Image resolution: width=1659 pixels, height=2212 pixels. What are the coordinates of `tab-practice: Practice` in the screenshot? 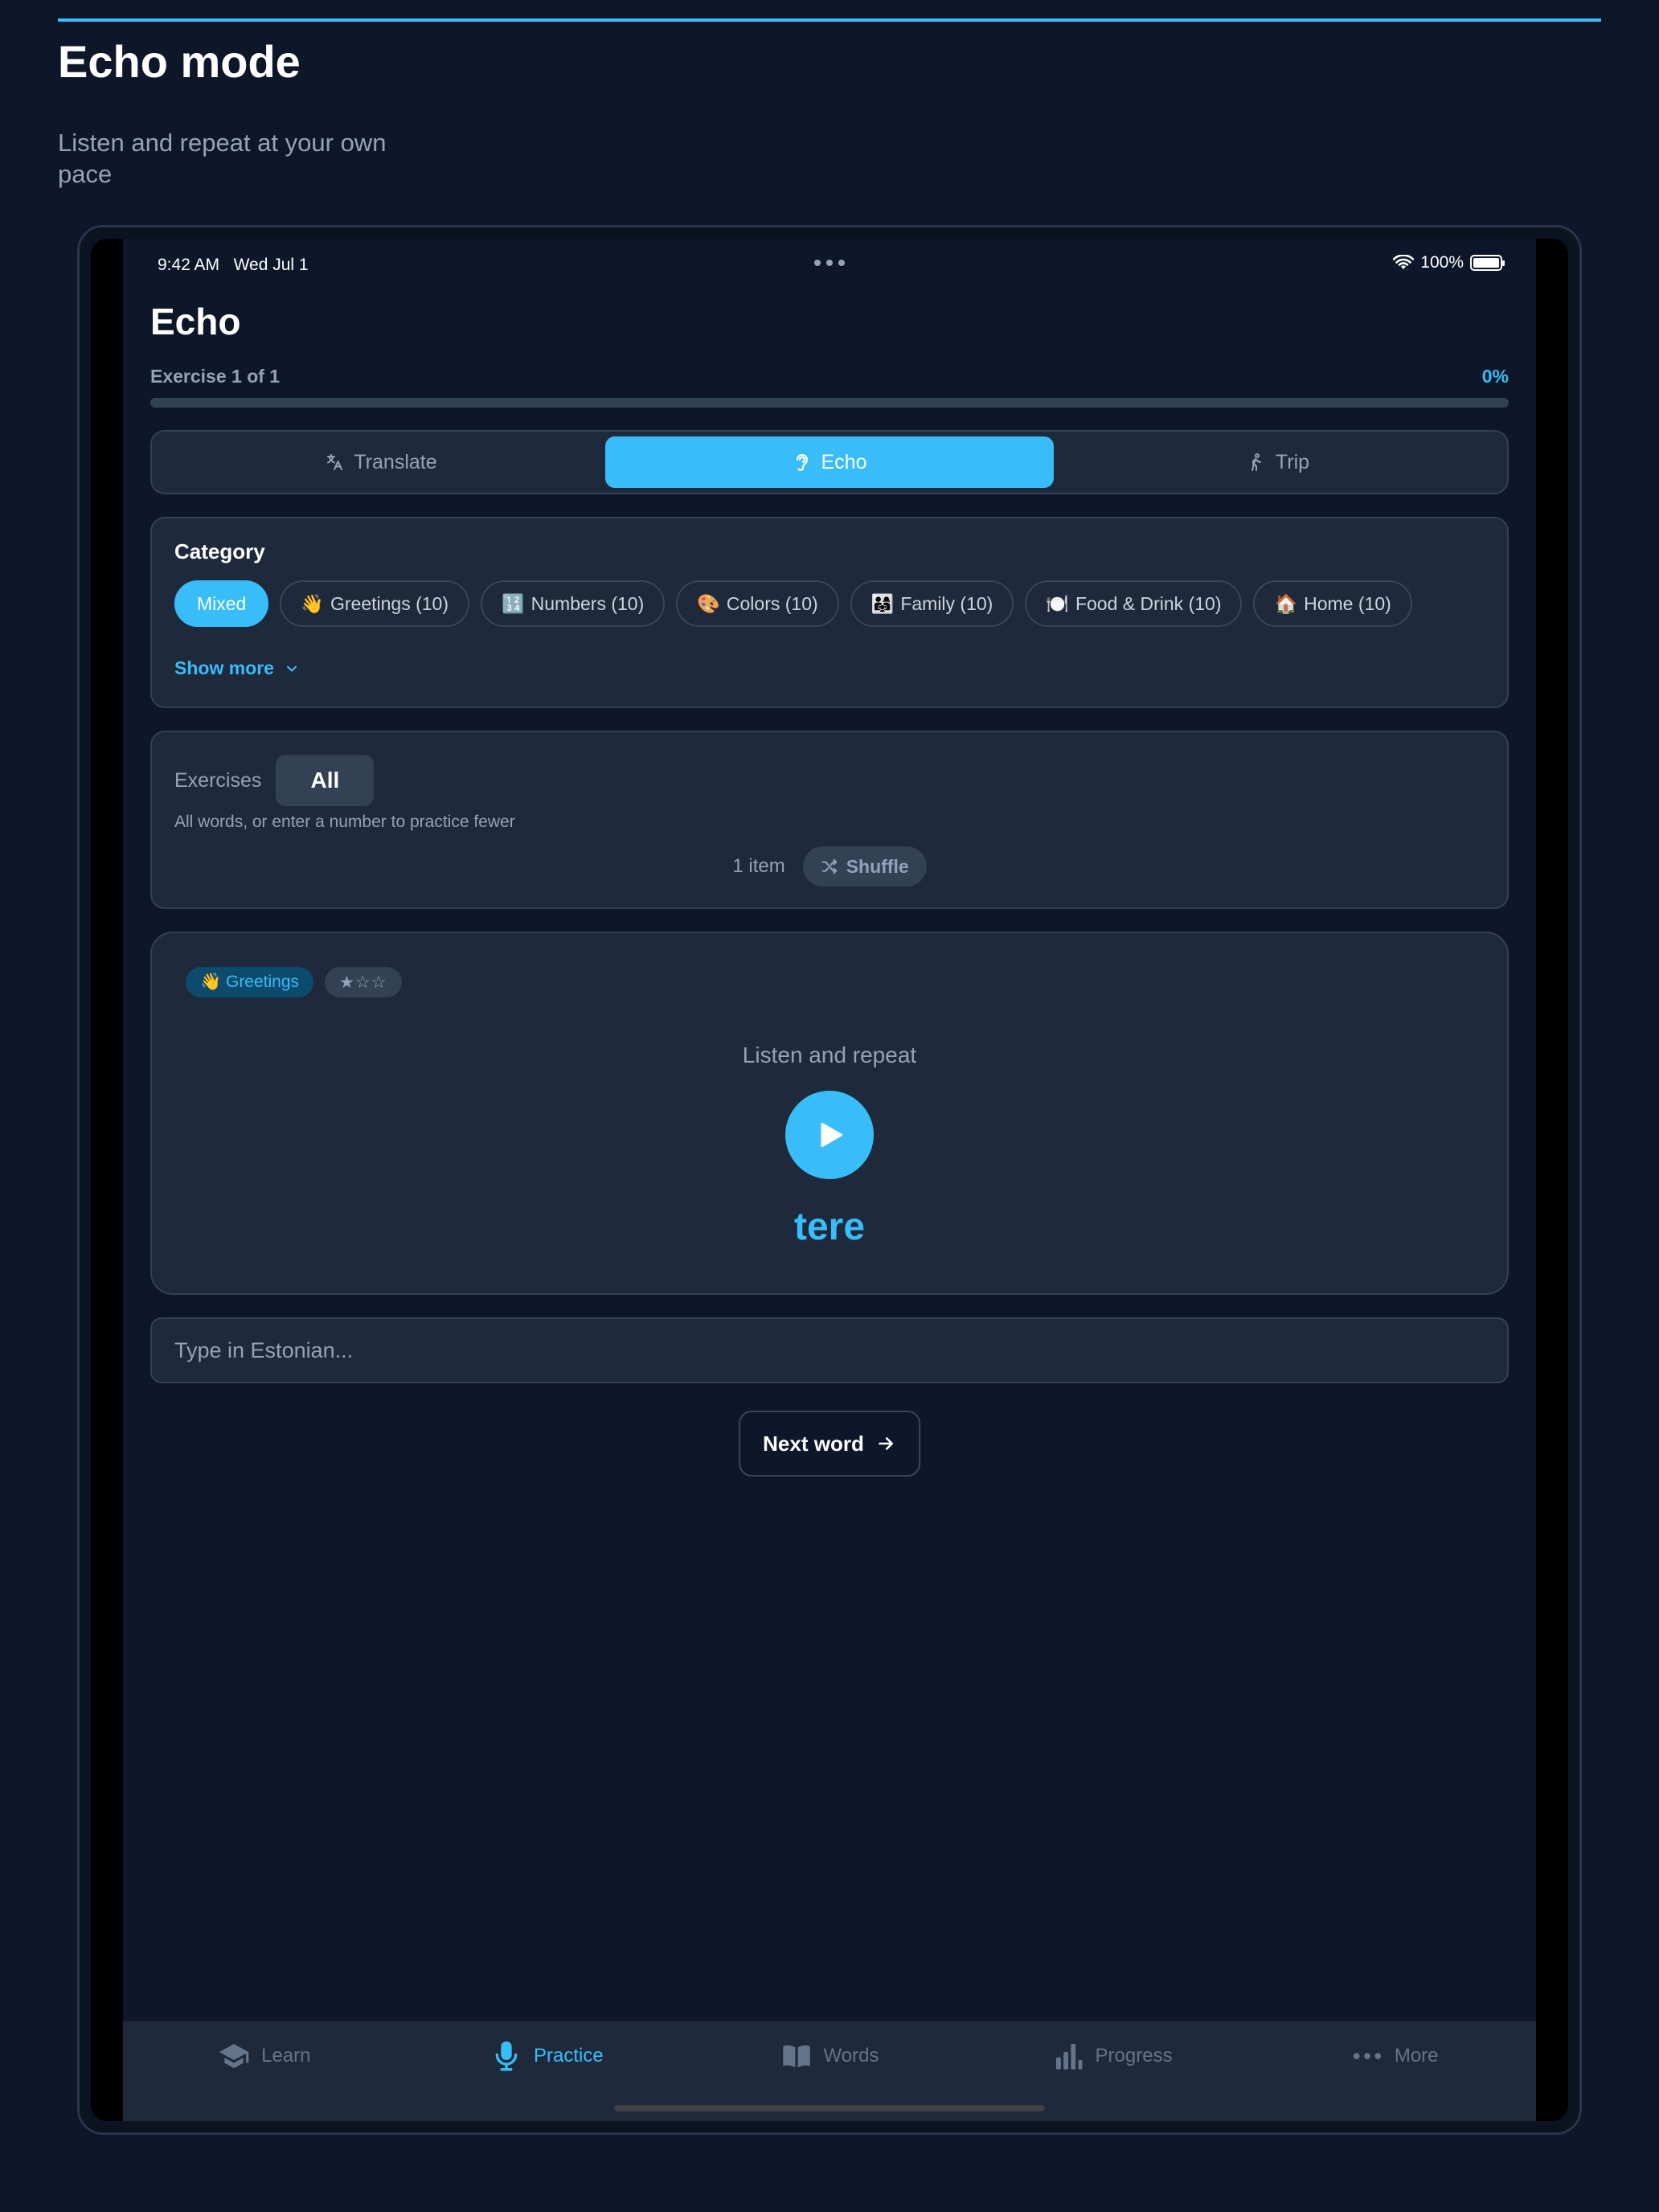 It's located at (547, 2056).